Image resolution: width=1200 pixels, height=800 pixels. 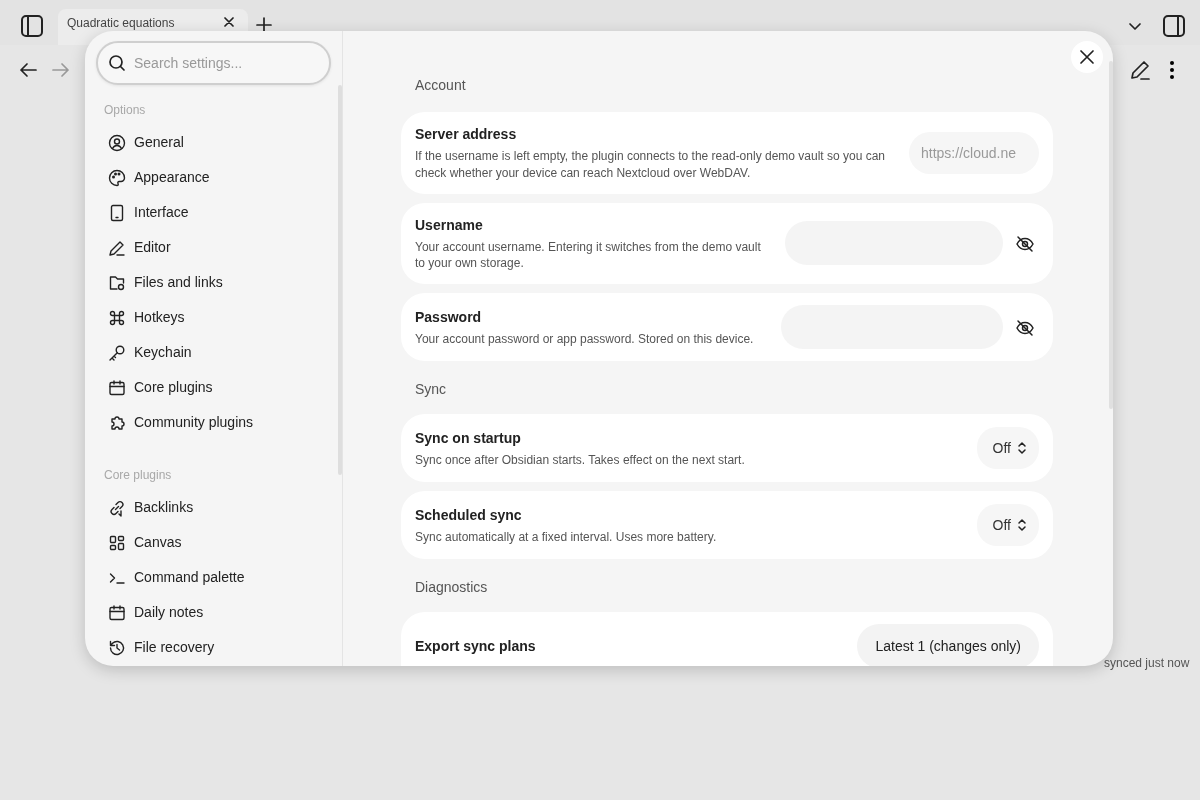 I want to click on sidebar-item: Canvas, so click(x=208, y=542).